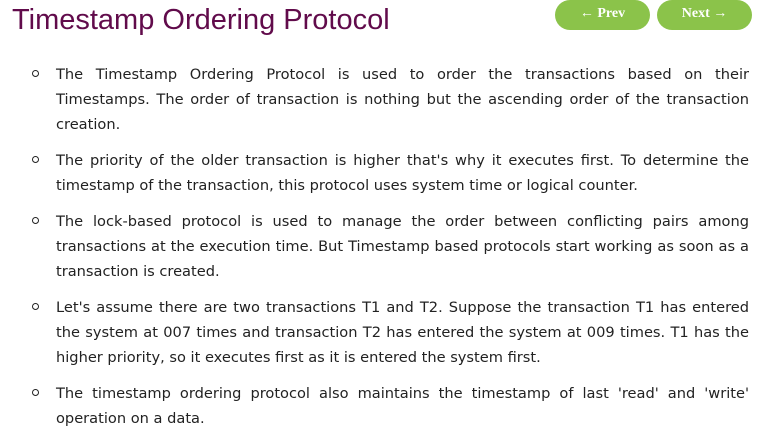 Image resolution: width=761 pixels, height=442 pixels. I want to click on next-button: Next →, so click(704, 15).